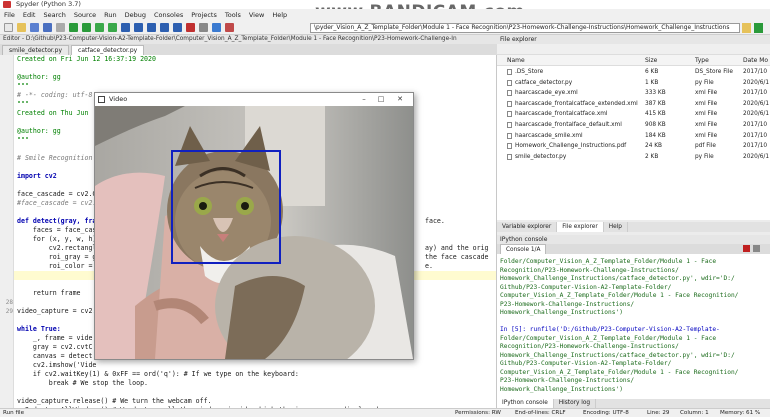 This screenshot has height=417, width=770. Describe the element at coordinates (29, 15) in the screenshot. I see `menu-edit: Edit` at that location.